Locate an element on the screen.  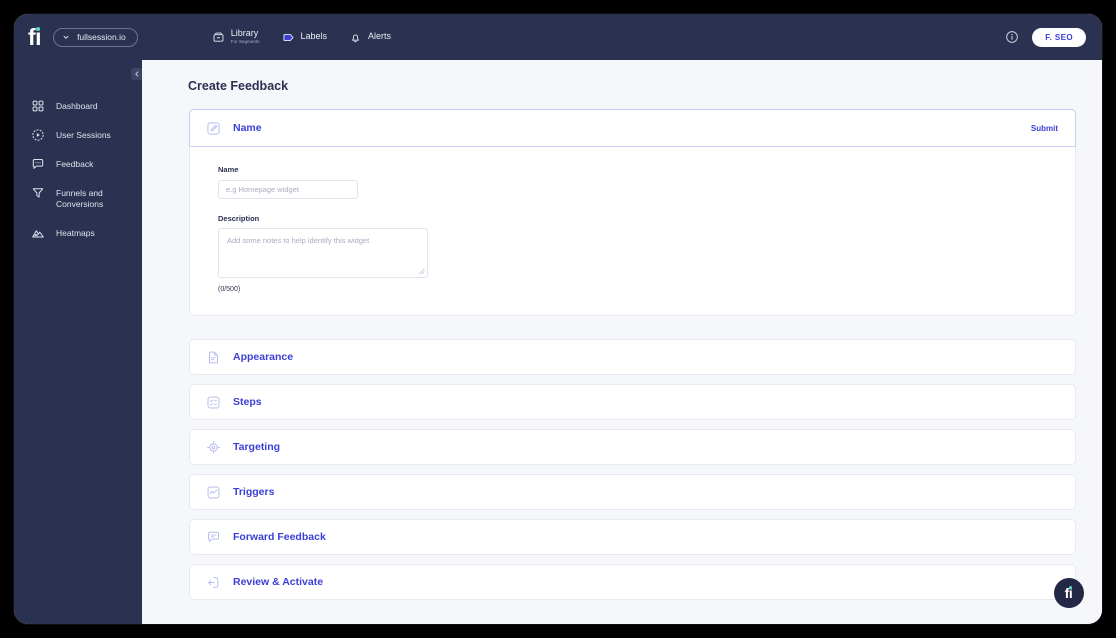
header-right-actions: F. SEO is located at coordinates (1045, 37).